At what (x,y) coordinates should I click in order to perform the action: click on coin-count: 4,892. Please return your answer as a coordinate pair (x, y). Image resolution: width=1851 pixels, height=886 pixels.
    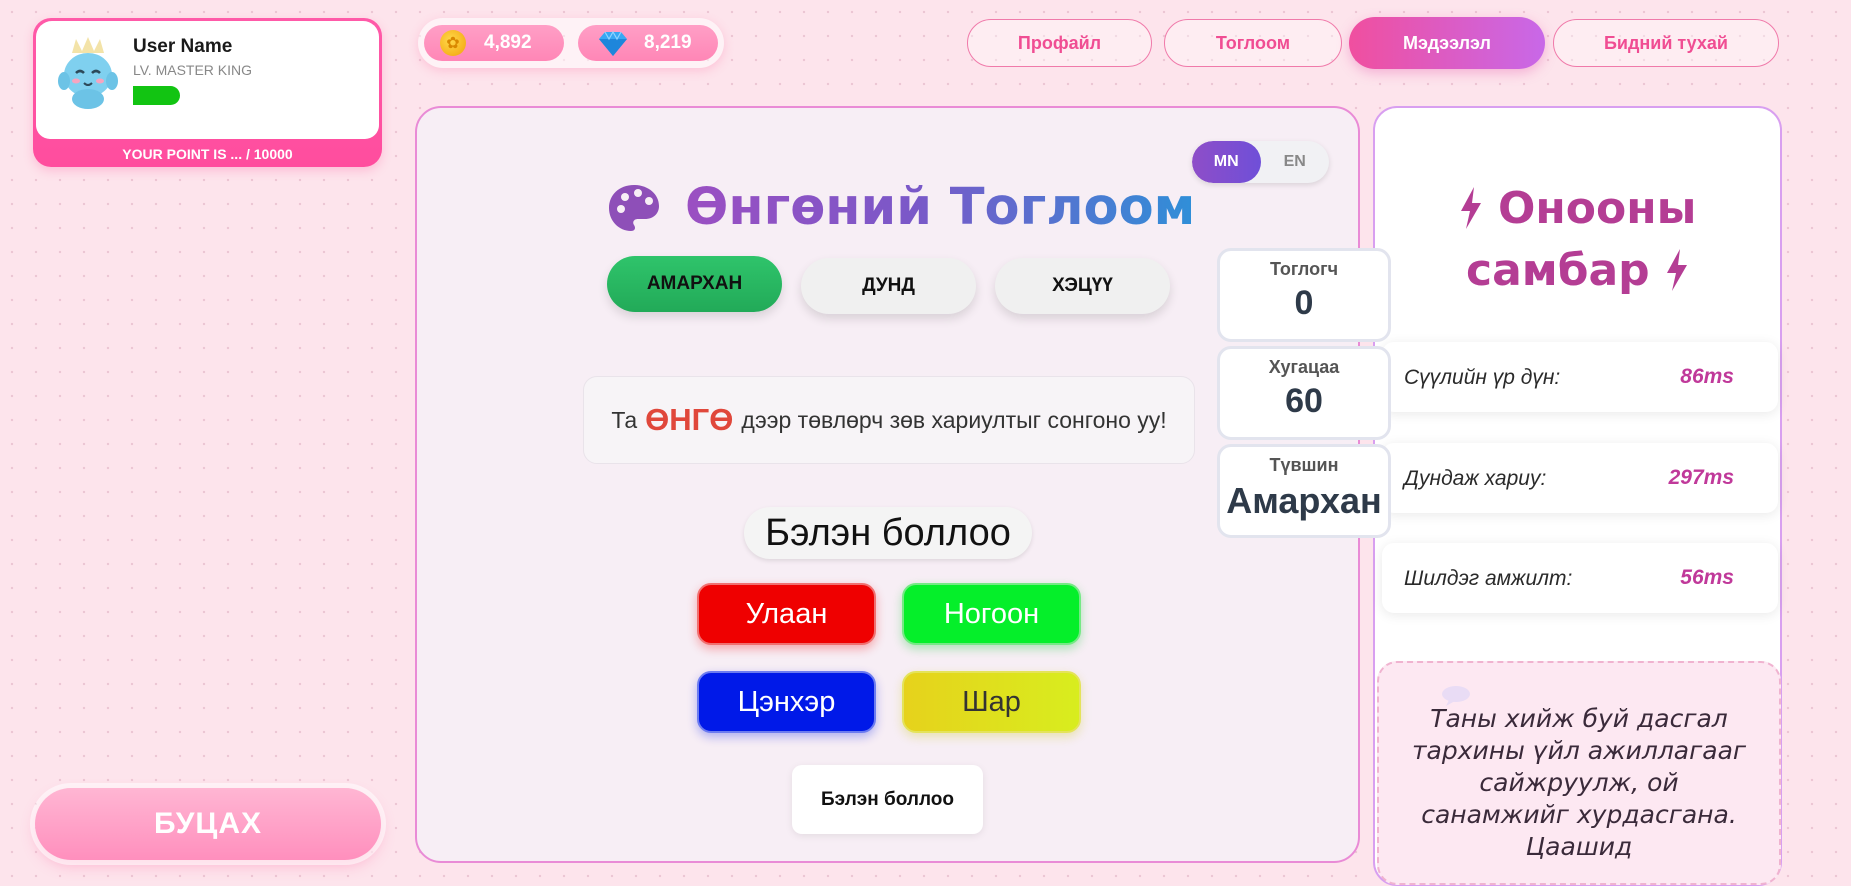
    Looking at the image, I should click on (508, 42).